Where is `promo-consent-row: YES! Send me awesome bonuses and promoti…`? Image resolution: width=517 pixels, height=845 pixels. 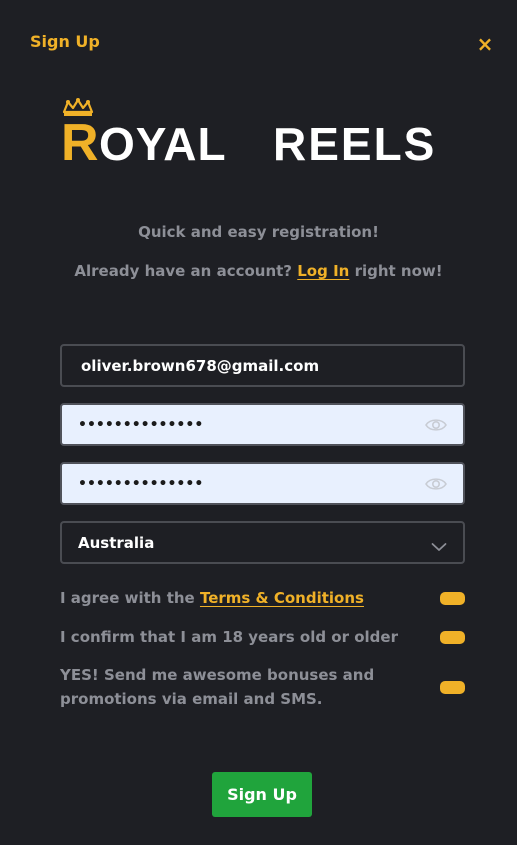 promo-consent-row: YES! Send me awesome bonuses and promoti… is located at coordinates (262, 687).